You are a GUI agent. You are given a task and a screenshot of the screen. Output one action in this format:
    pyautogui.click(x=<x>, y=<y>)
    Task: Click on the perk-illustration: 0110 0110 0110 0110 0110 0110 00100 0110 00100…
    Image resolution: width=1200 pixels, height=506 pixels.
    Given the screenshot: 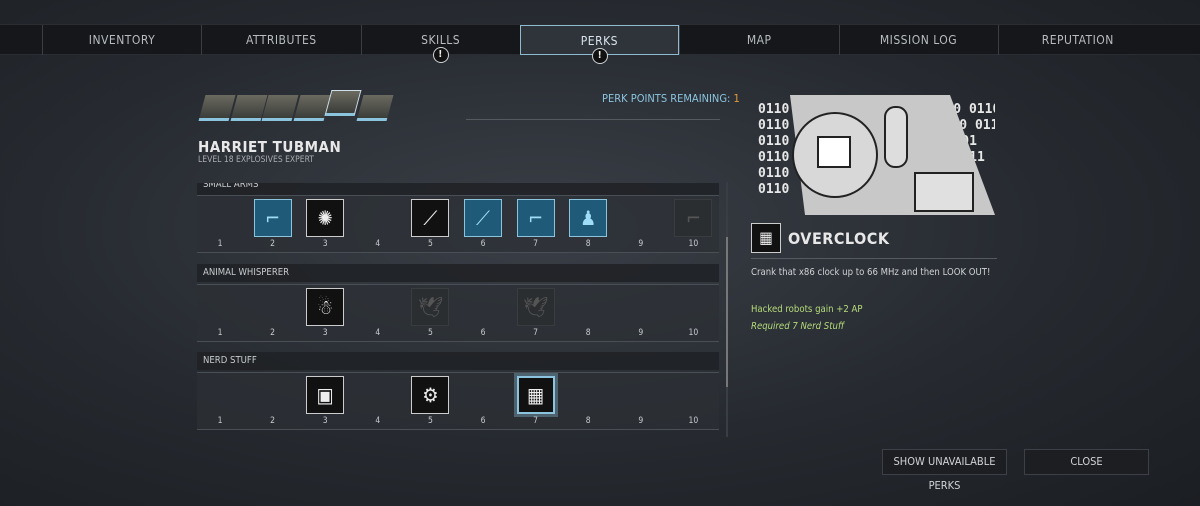 What is the action you would take?
    pyautogui.click(x=872, y=155)
    